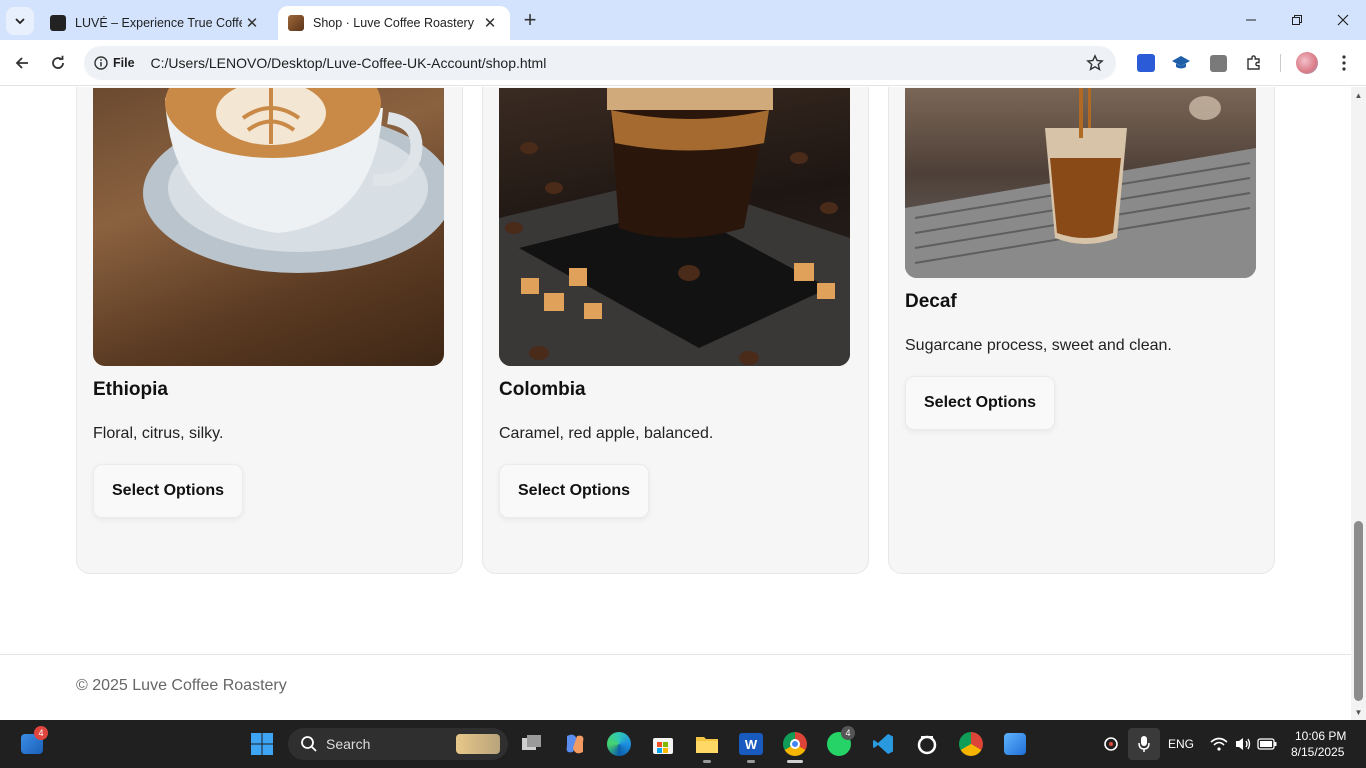 Image resolution: width=1366 pixels, height=768 pixels. Describe the element at coordinates (1358, 403) in the screenshot. I see `page-scrollbar: ▲ ▼` at that location.